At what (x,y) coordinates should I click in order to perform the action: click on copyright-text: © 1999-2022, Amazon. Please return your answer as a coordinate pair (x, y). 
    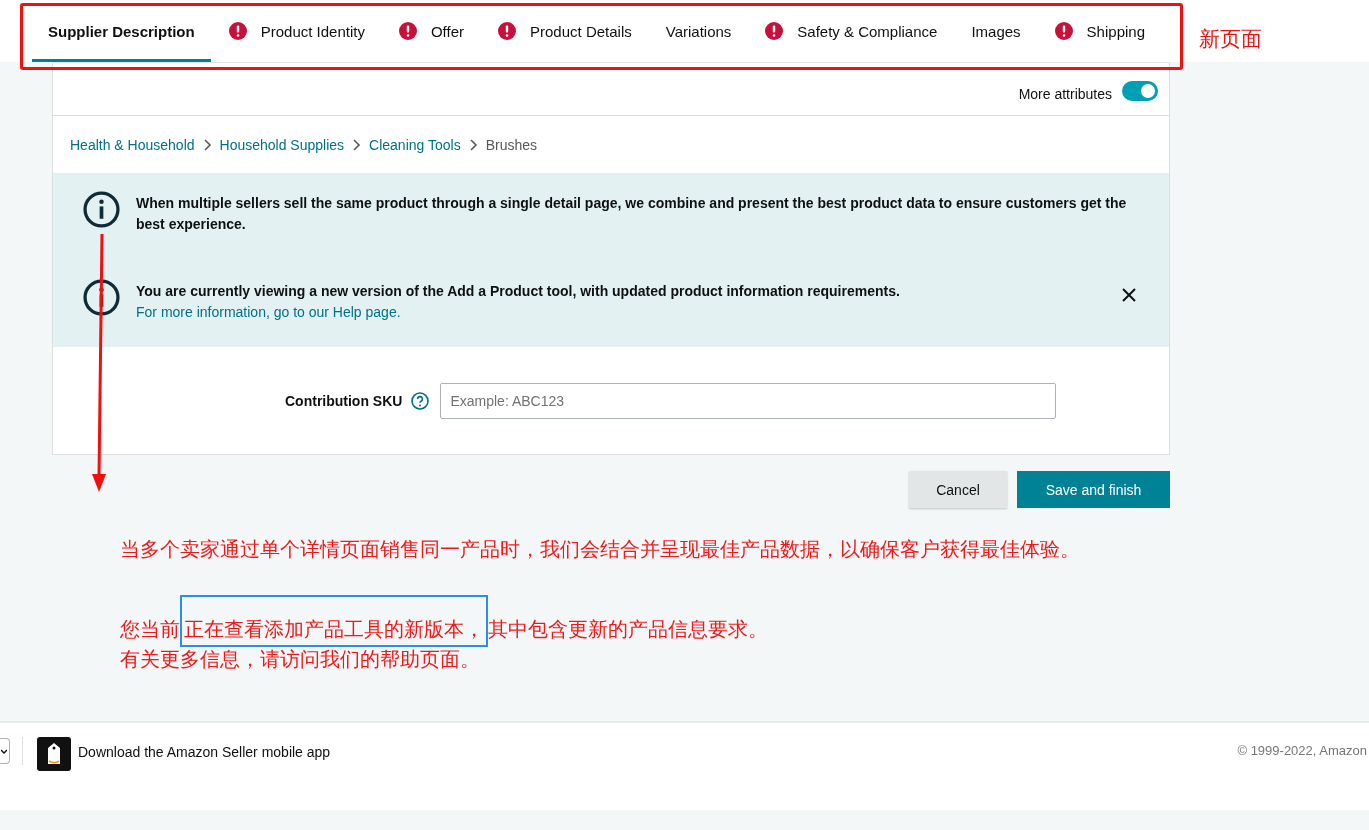
    Looking at the image, I should click on (1302, 750).